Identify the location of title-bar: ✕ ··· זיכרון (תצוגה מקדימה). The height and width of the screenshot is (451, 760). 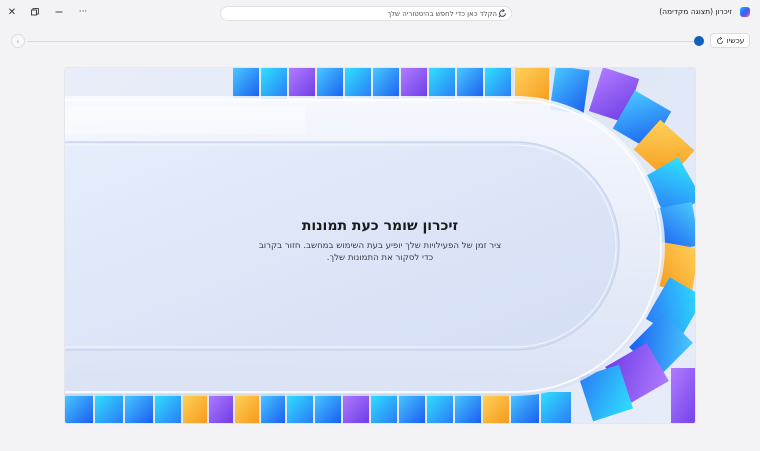
(380, 13).